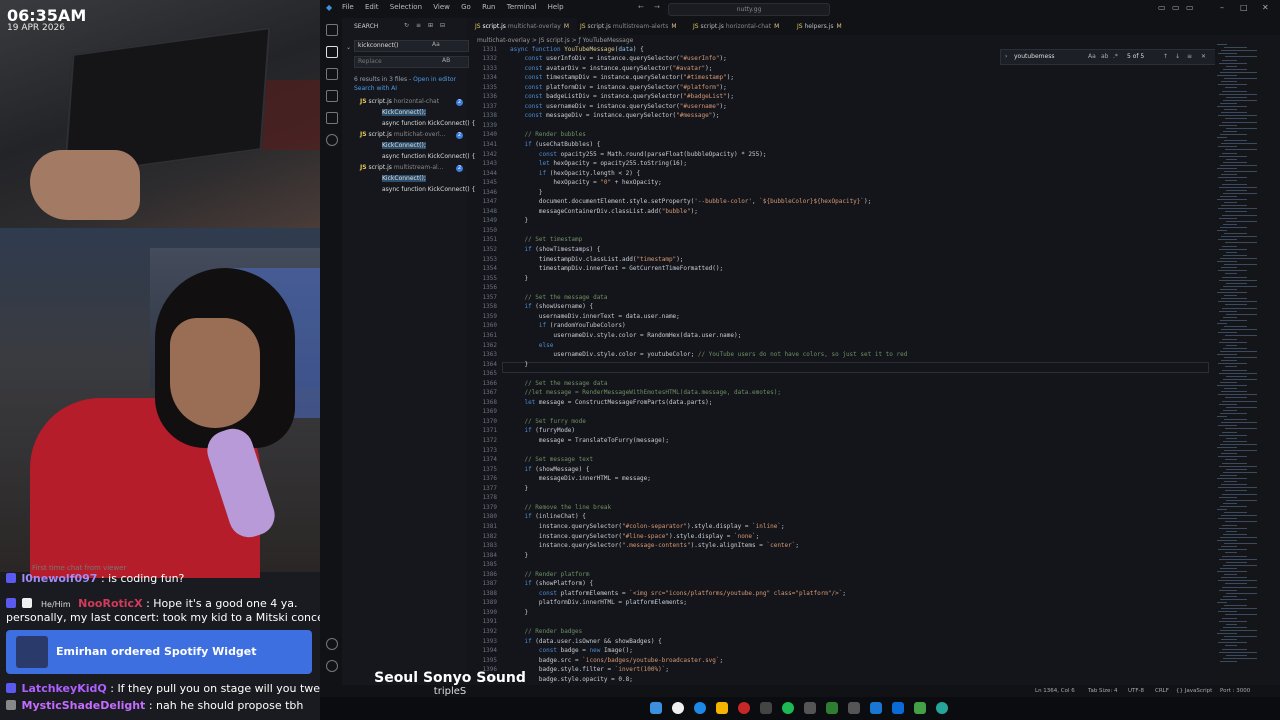 This screenshot has height=720, width=1280. What do you see at coordinates (522, 7) in the screenshot?
I see `menu-terminal: Terminal` at bounding box center [522, 7].